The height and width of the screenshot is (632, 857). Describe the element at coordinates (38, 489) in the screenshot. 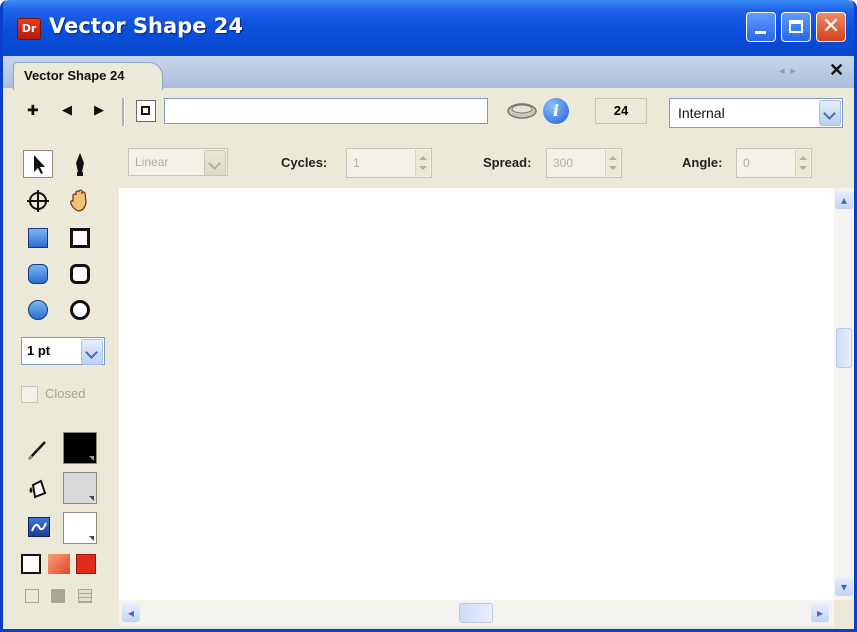

I see `fill-color-icon` at that location.